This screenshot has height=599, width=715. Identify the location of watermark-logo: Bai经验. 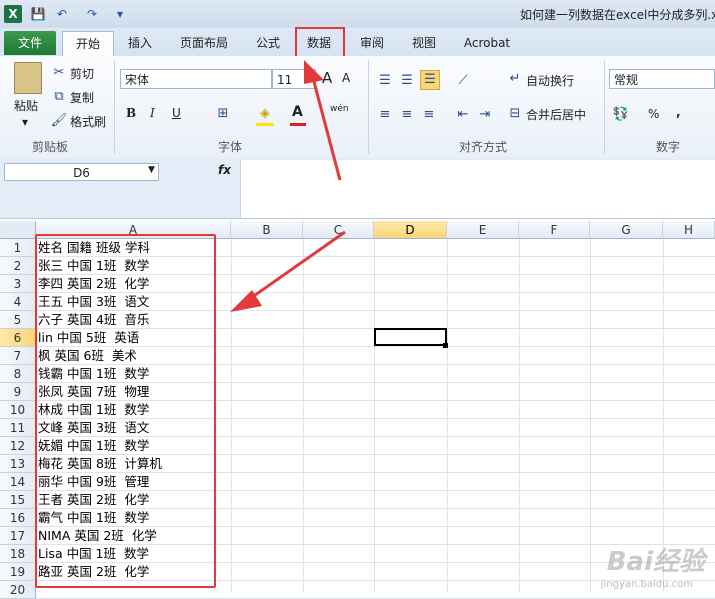
(655, 562).